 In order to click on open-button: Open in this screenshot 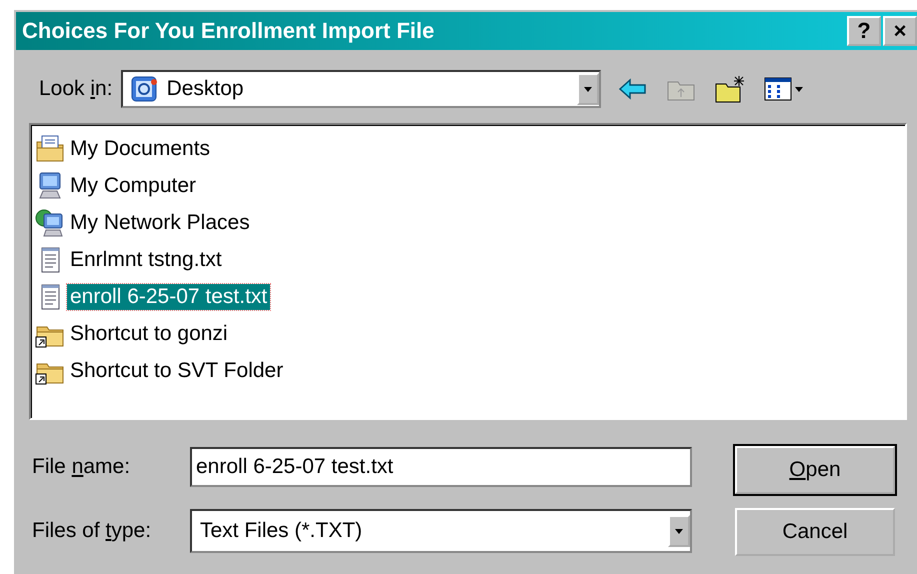, I will do `click(815, 470)`.